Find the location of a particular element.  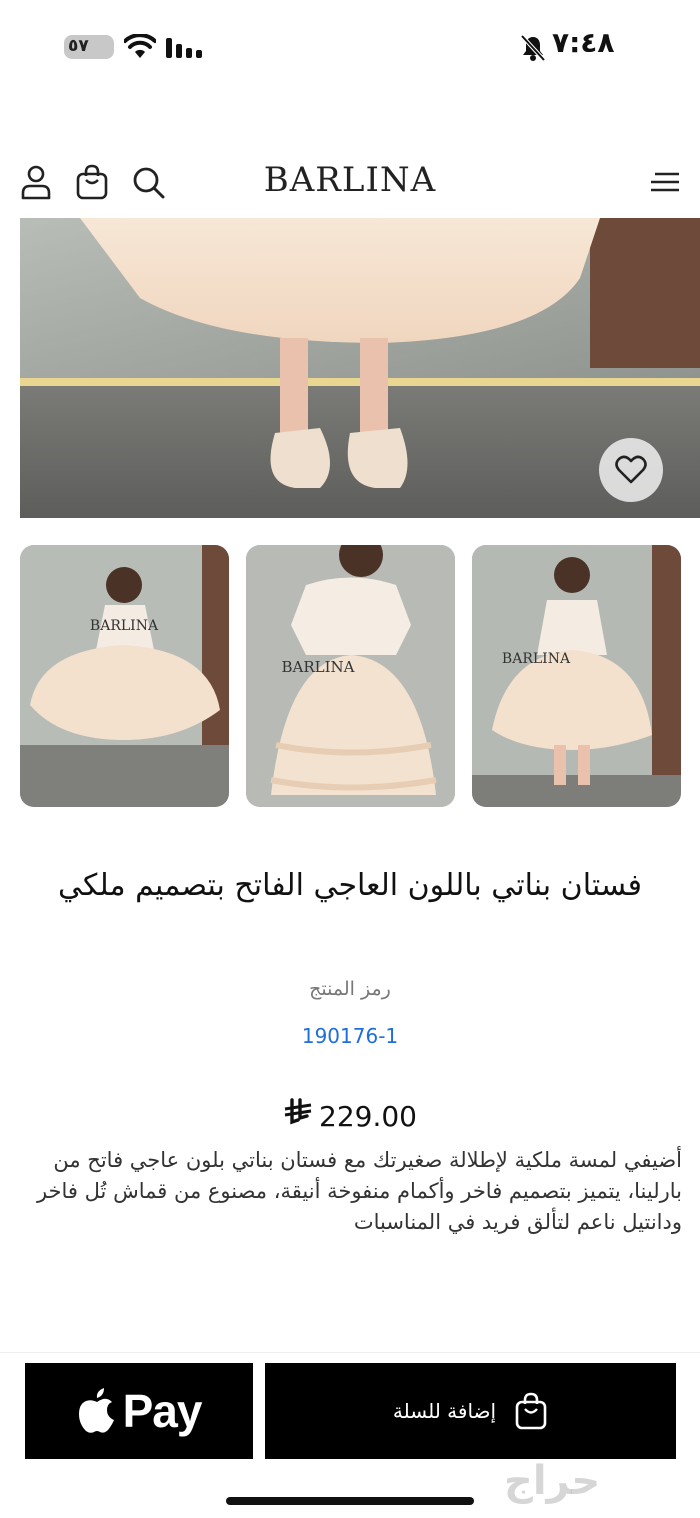

apple-pay-button: Pay is located at coordinates (139, 1411).